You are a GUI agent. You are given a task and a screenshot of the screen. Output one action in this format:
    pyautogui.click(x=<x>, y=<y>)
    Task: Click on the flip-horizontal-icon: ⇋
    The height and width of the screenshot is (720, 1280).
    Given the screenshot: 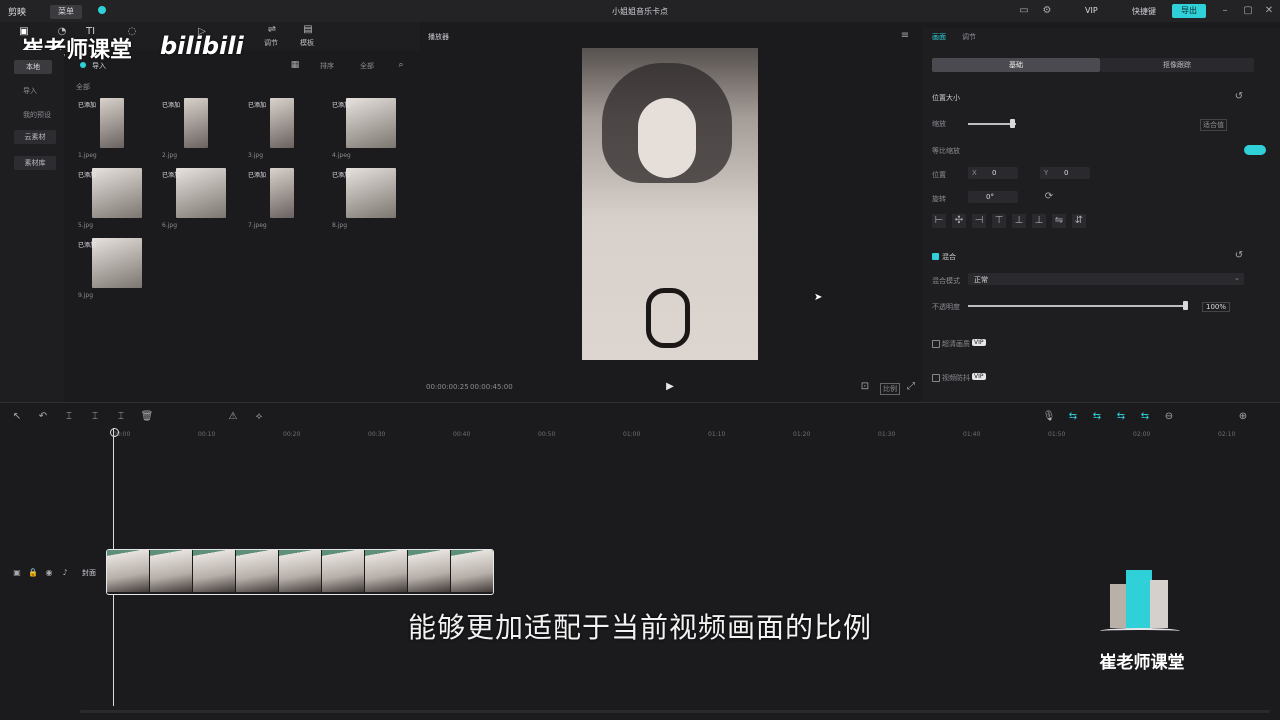 What is the action you would take?
    pyautogui.click(x=1059, y=221)
    